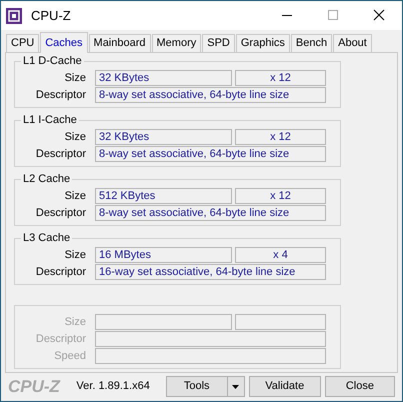 This screenshot has width=403, height=402. Describe the element at coordinates (311, 43) in the screenshot. I see `tab: Bench` at that location.